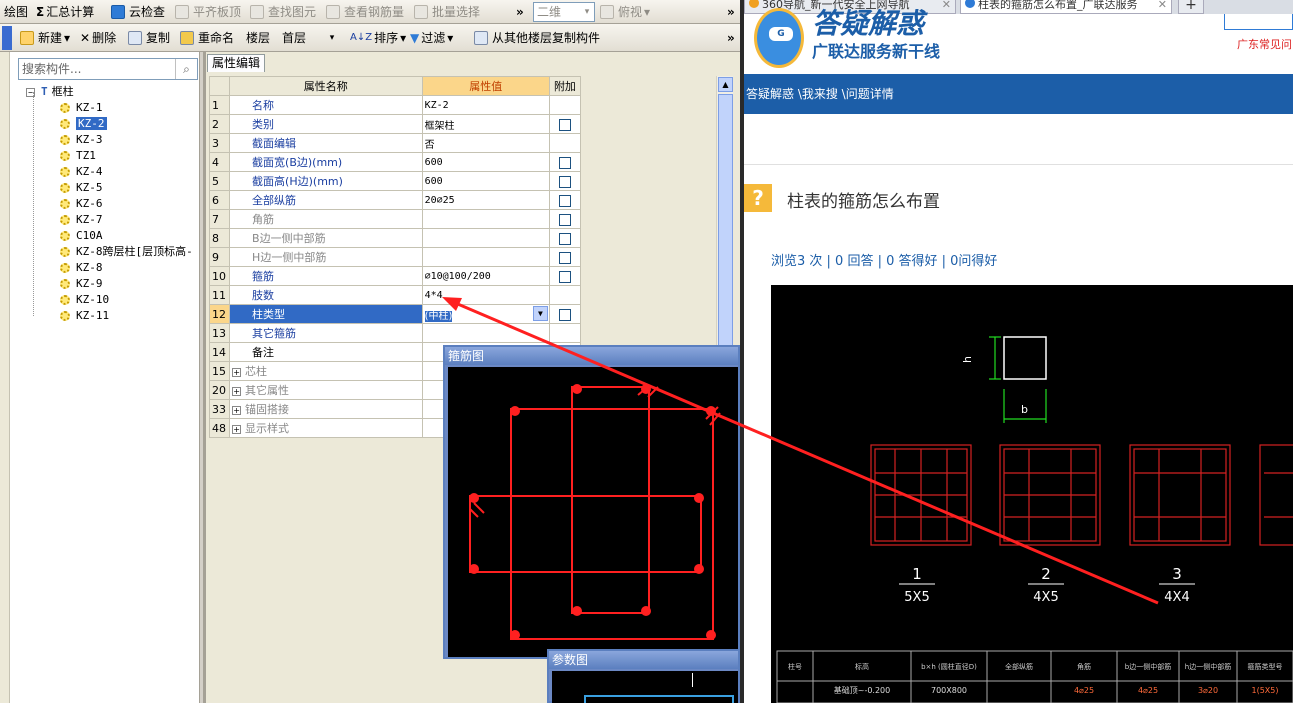 This screenshot has height=703, width=1293. Describe the element at coordinates (361, 37) in the screenshot. I see `sort-icon: A↓Z` at that location.